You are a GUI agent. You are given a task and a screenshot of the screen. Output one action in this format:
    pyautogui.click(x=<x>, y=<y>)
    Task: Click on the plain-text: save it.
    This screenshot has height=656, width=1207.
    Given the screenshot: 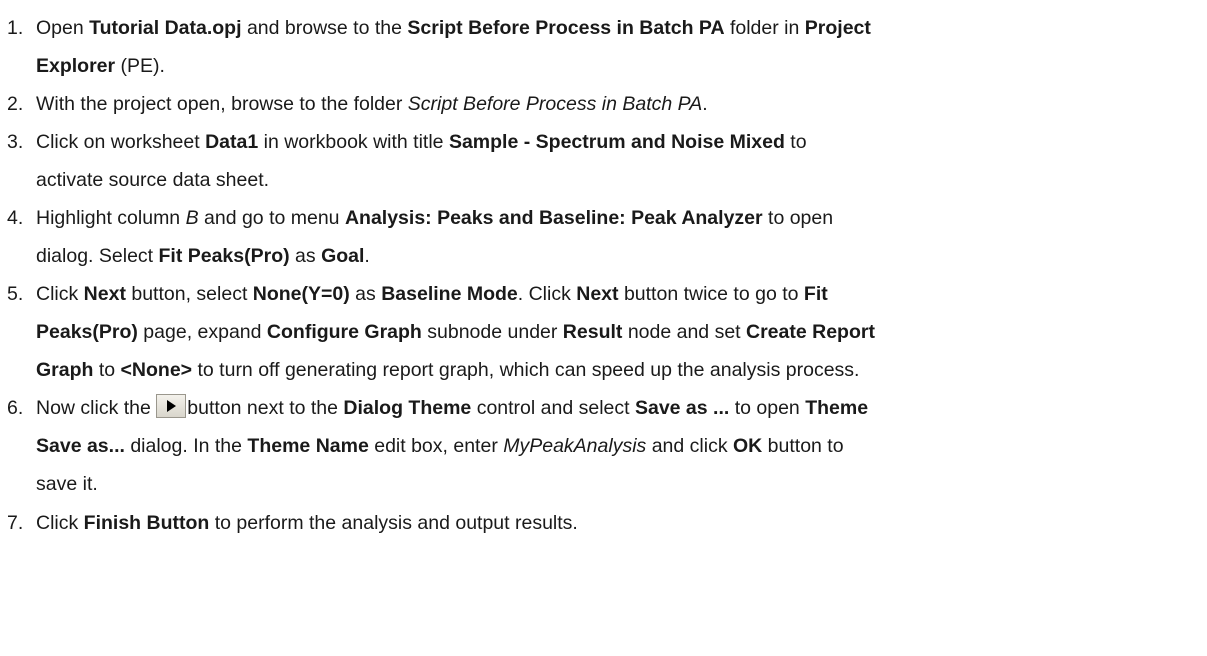 What is the action you would take?
    pyautogui.click(x=67, y=484)
    